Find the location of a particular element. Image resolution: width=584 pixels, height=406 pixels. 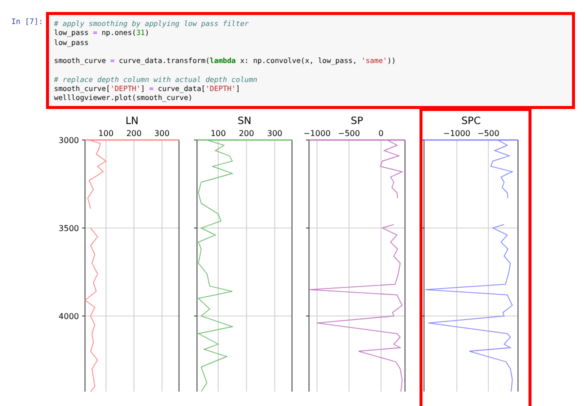

depth-label: 4000 is located at coordinates (68, 316).